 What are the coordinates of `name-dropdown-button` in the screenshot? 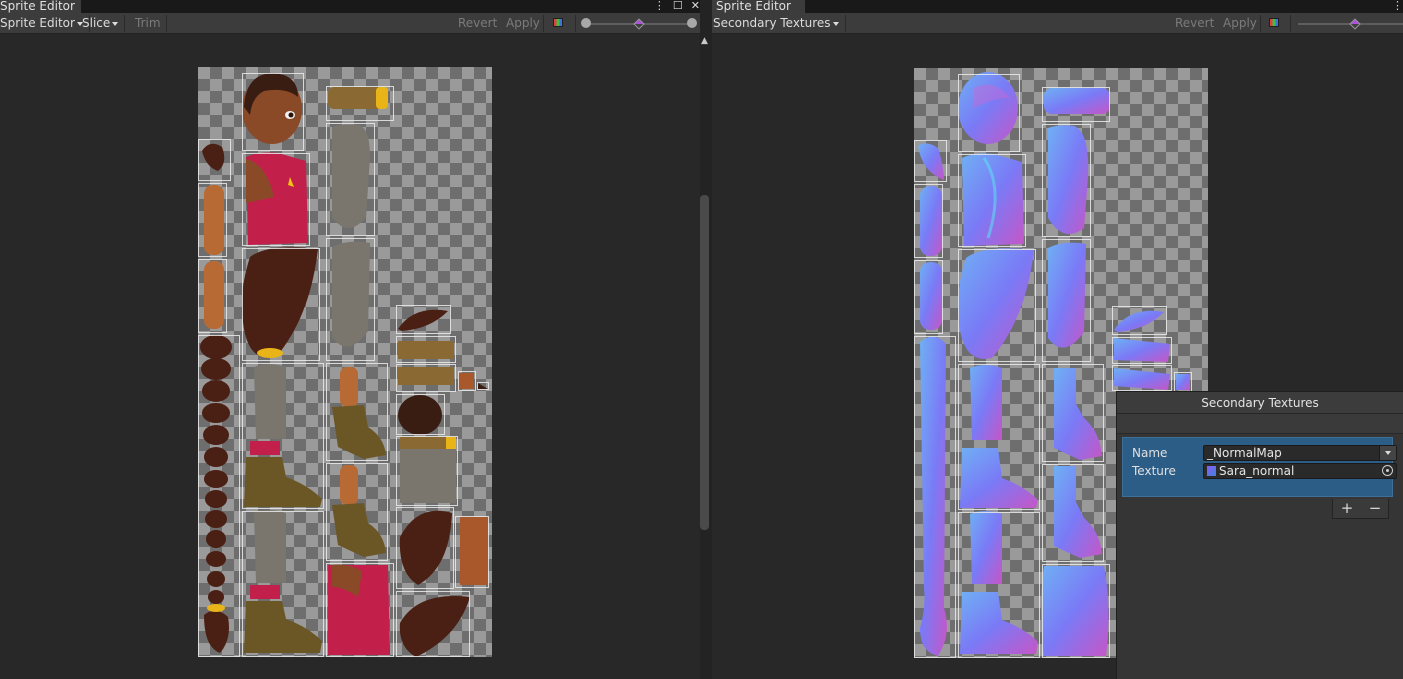 It's located at (1387, 453).